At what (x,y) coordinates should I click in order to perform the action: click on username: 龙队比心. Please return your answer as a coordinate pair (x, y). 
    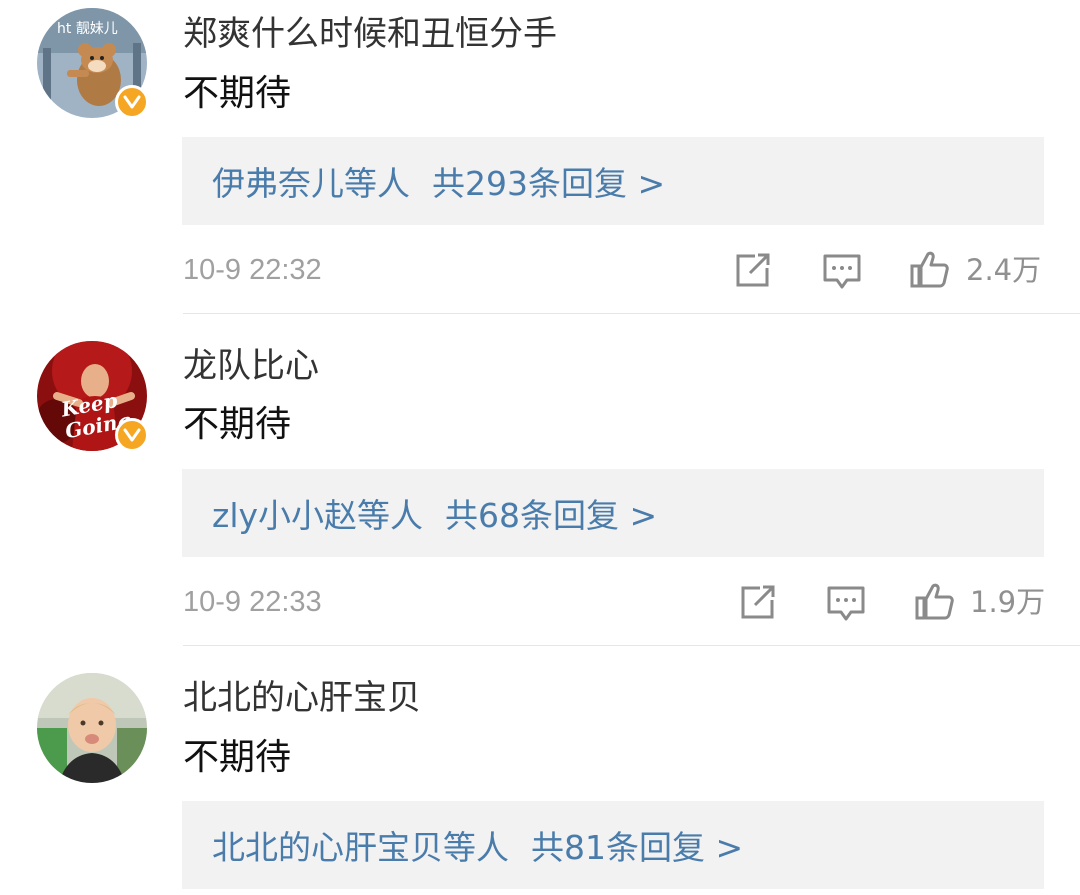
    Looking at the image, I should click on (251, 366).